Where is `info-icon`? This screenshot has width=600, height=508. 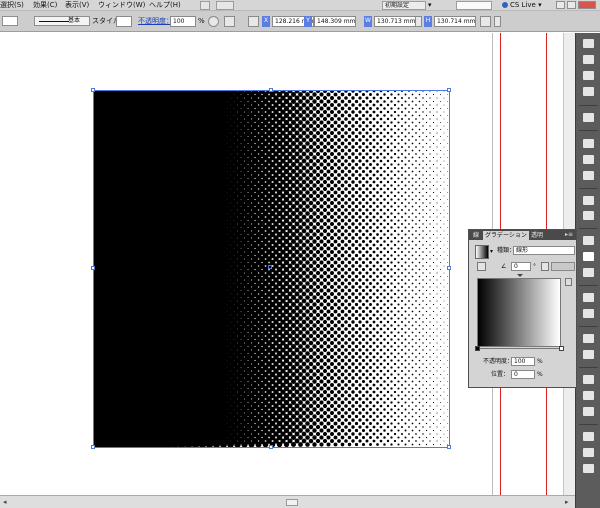 info-icon is located at coordinates (588, 452).